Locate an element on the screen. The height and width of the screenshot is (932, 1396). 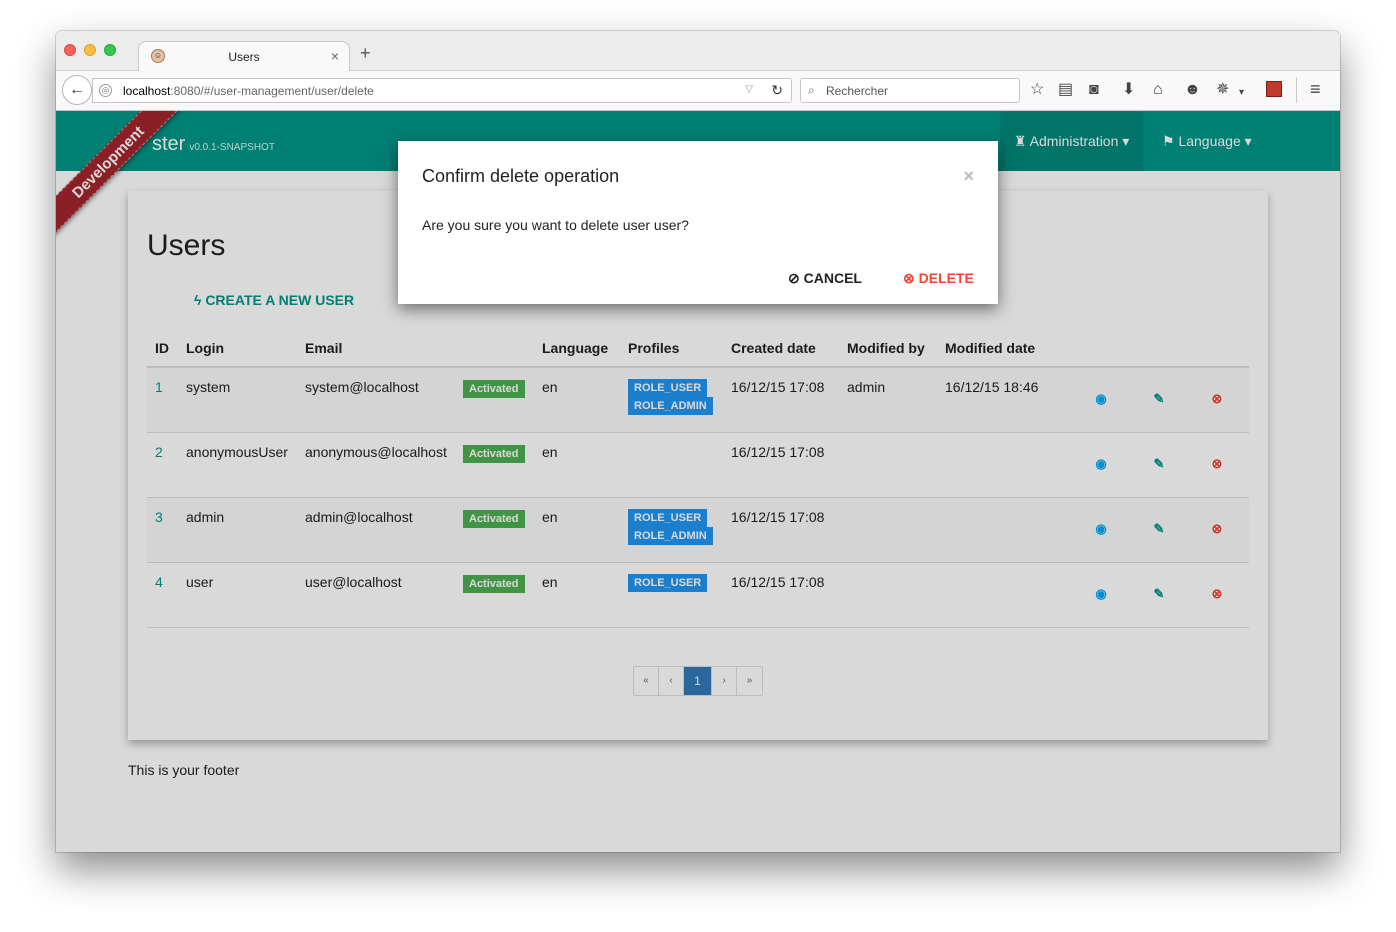
close-icon: × is located at coordinates (968, 176).